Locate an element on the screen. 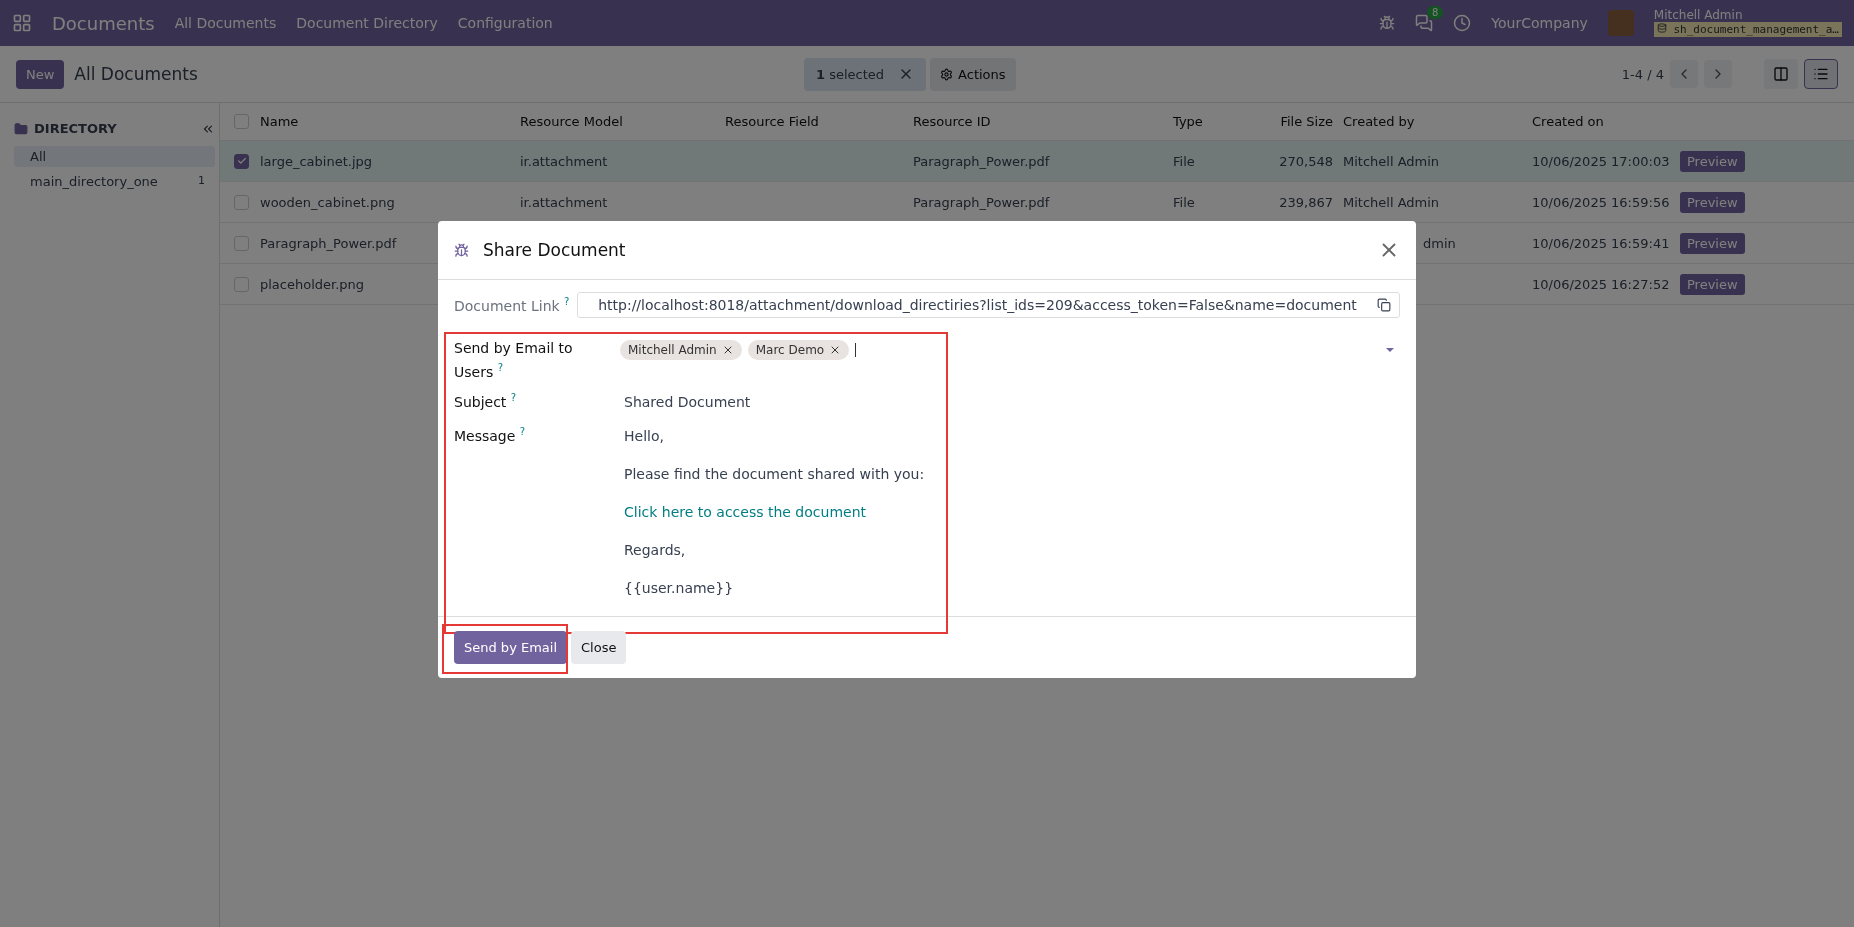 The width and height of the screenshot is (1854, 927). table-cell: 10/06/2025 16:27:52 is located at coordinates (1601, 284).